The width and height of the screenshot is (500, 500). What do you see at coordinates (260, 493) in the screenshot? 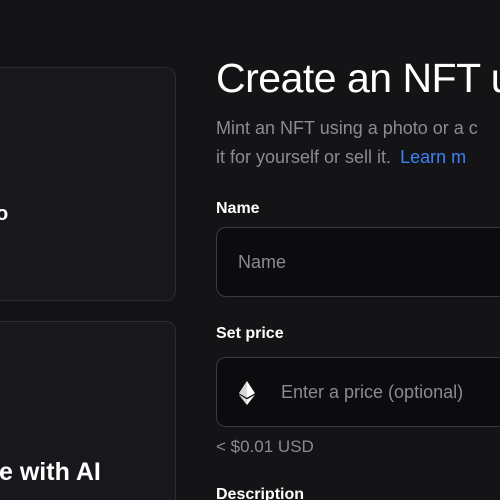
I see `description-label: Description` at bounding box center [260, 493].